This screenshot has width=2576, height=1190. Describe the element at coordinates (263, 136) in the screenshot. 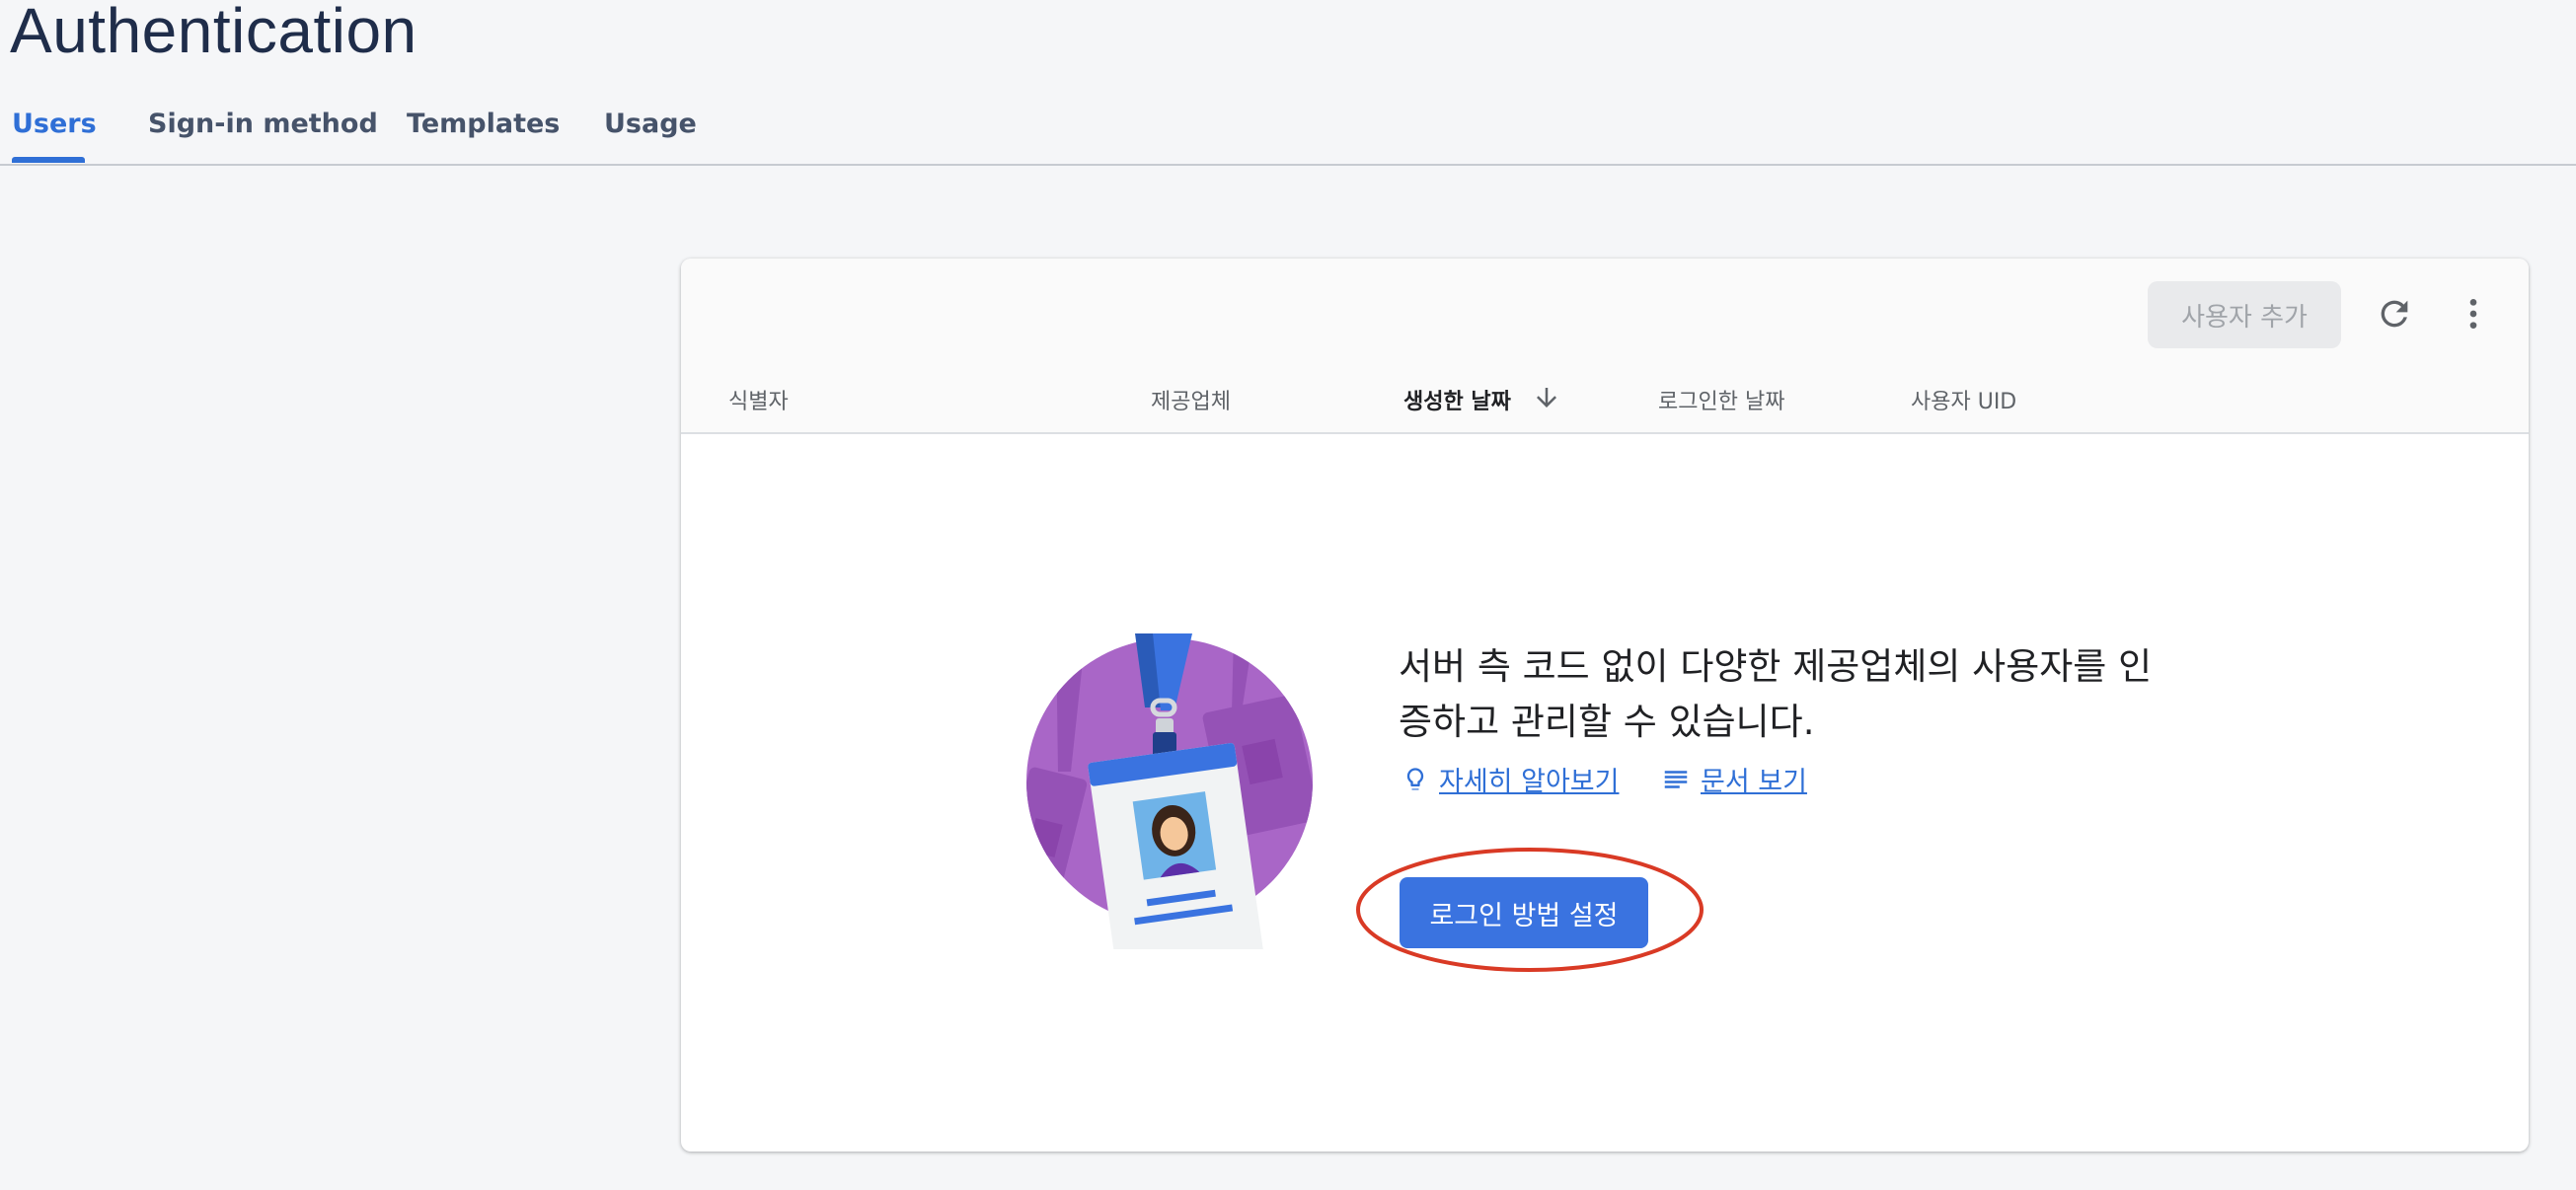

I see `tab-sign-in-method: Sign-in method` at that location.